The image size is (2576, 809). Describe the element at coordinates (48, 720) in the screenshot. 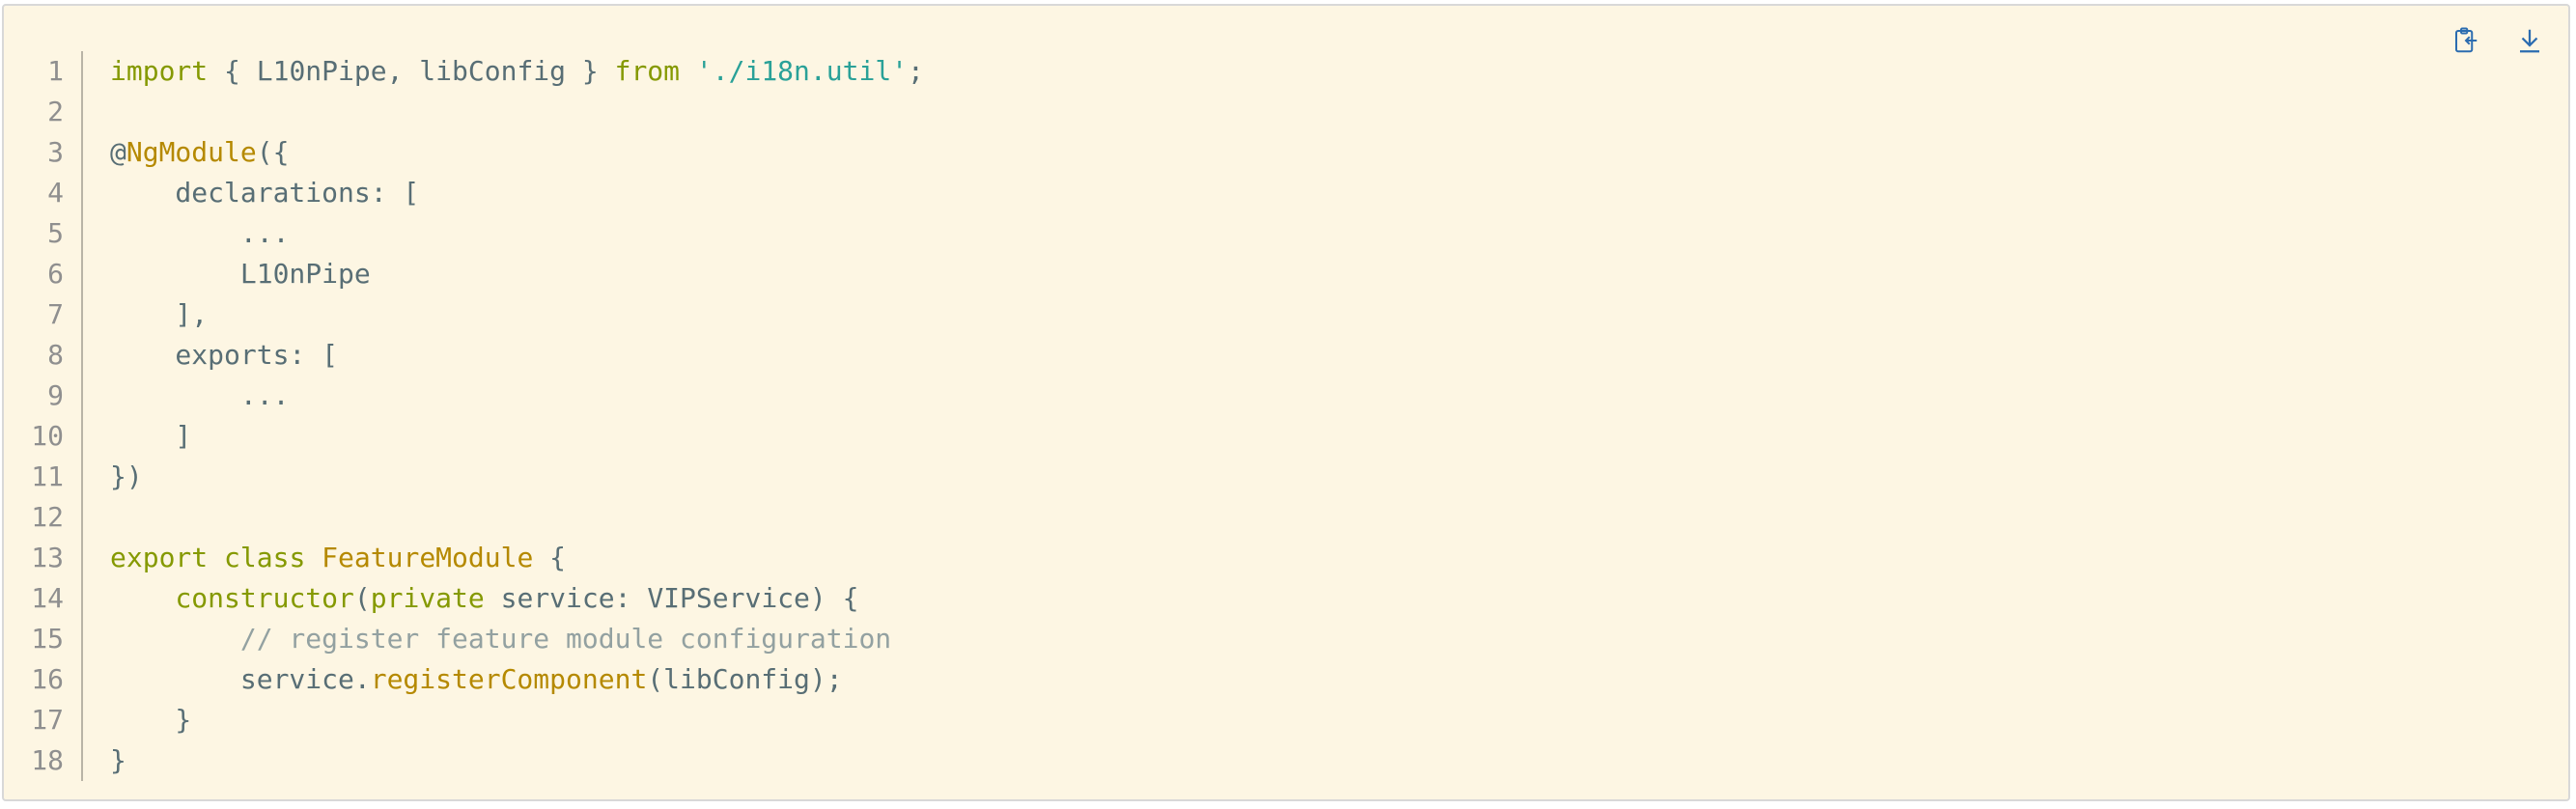

I see `line-number: 17` at that location.